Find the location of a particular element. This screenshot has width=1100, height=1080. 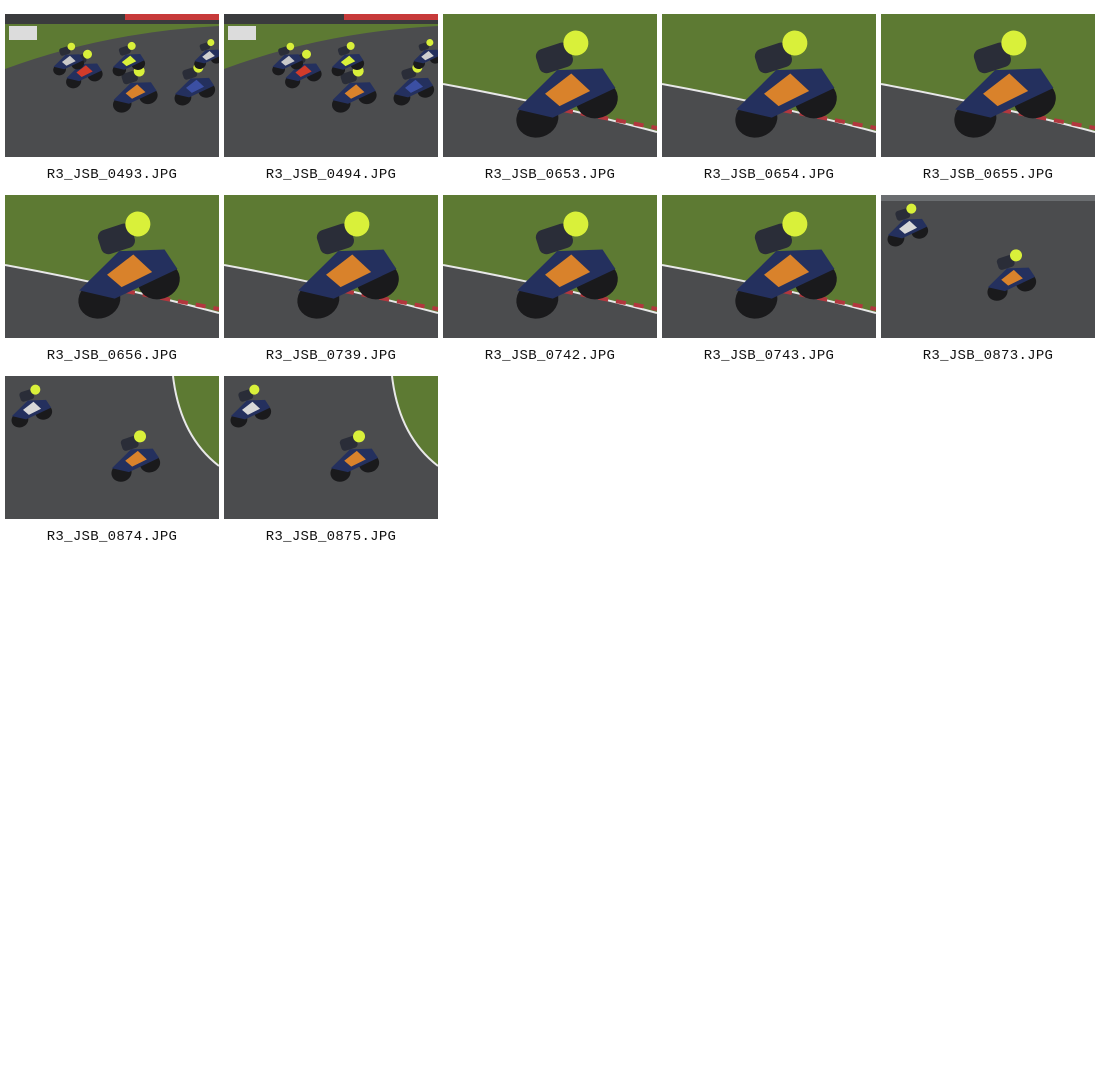

thumbnail-item: R3_JSB_0493.JPG is located at coordinates (112, 104).